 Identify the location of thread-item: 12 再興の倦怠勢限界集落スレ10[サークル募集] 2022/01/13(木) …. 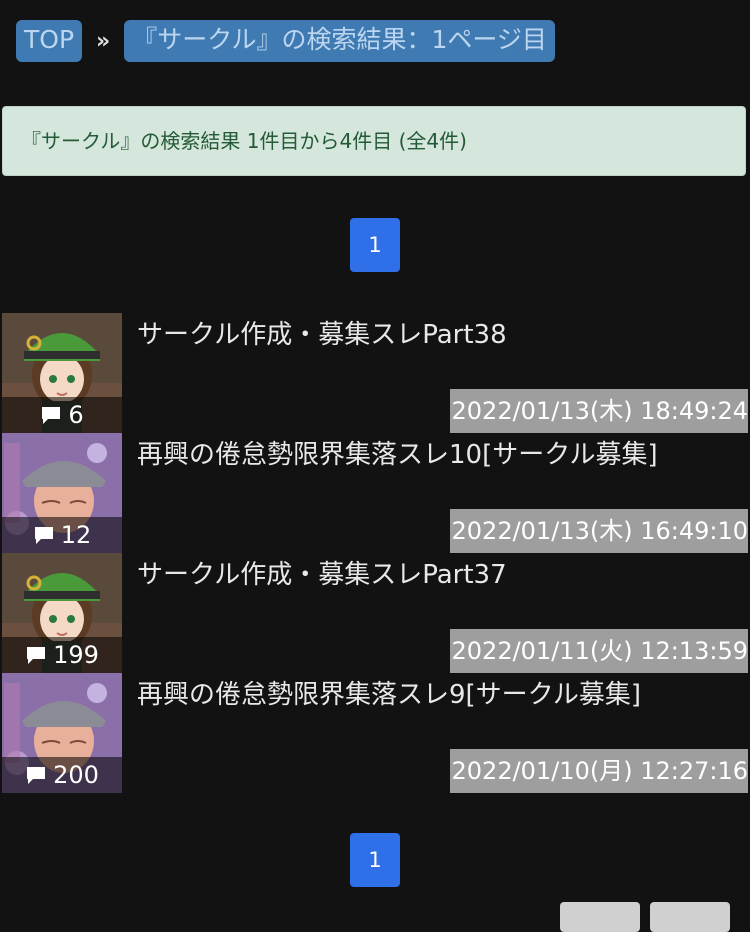
(375, 493).